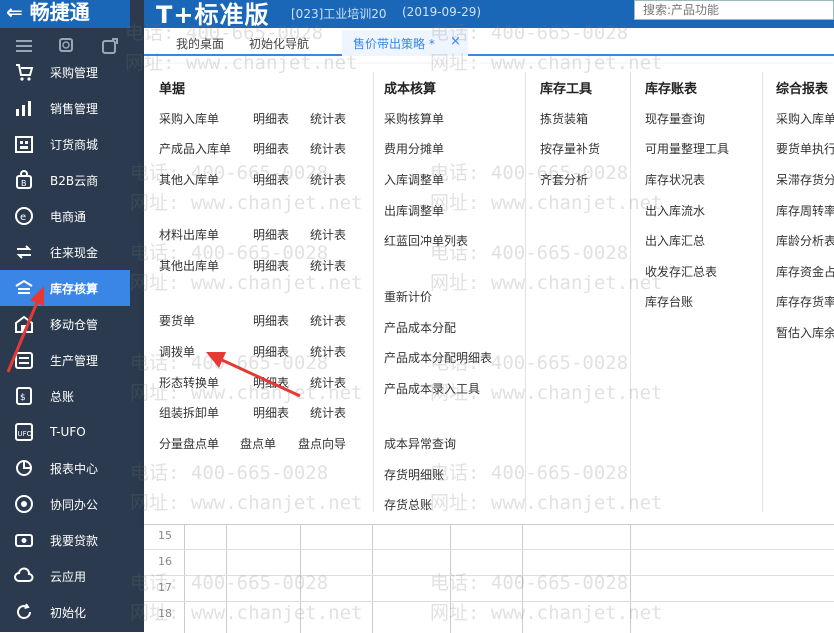 This screenshot has width=834, height=633. Describe the element at coordinates (669, 301) in the screenshot. I see `menu-item-stock-ledger: 库存台账` at that location.